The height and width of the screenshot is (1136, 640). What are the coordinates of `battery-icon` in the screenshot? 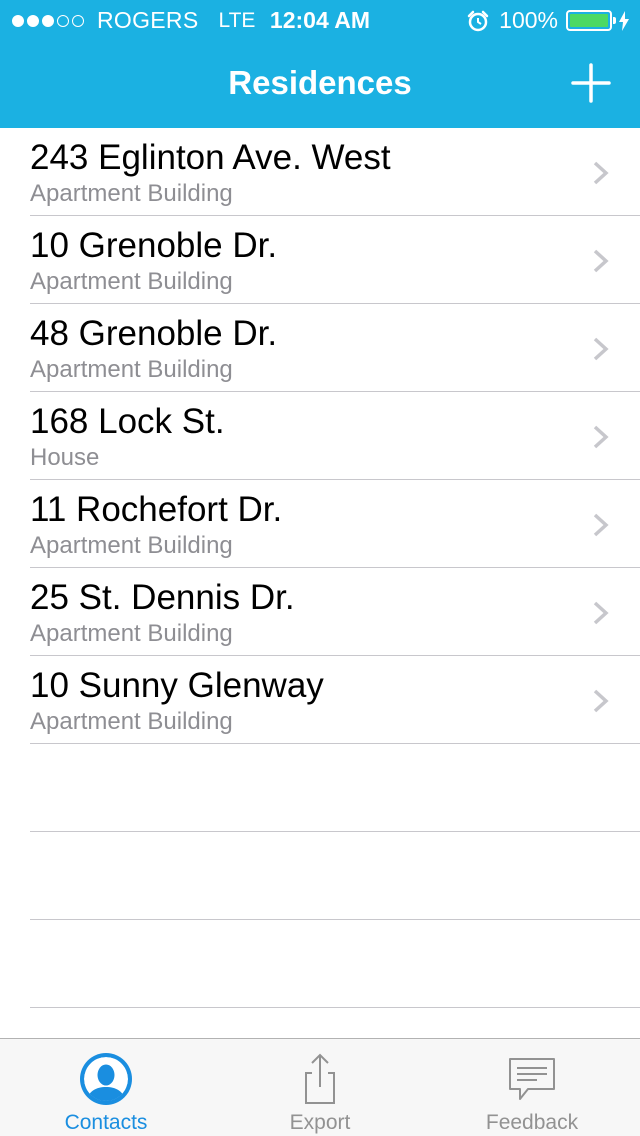 It's located at (591, 20).